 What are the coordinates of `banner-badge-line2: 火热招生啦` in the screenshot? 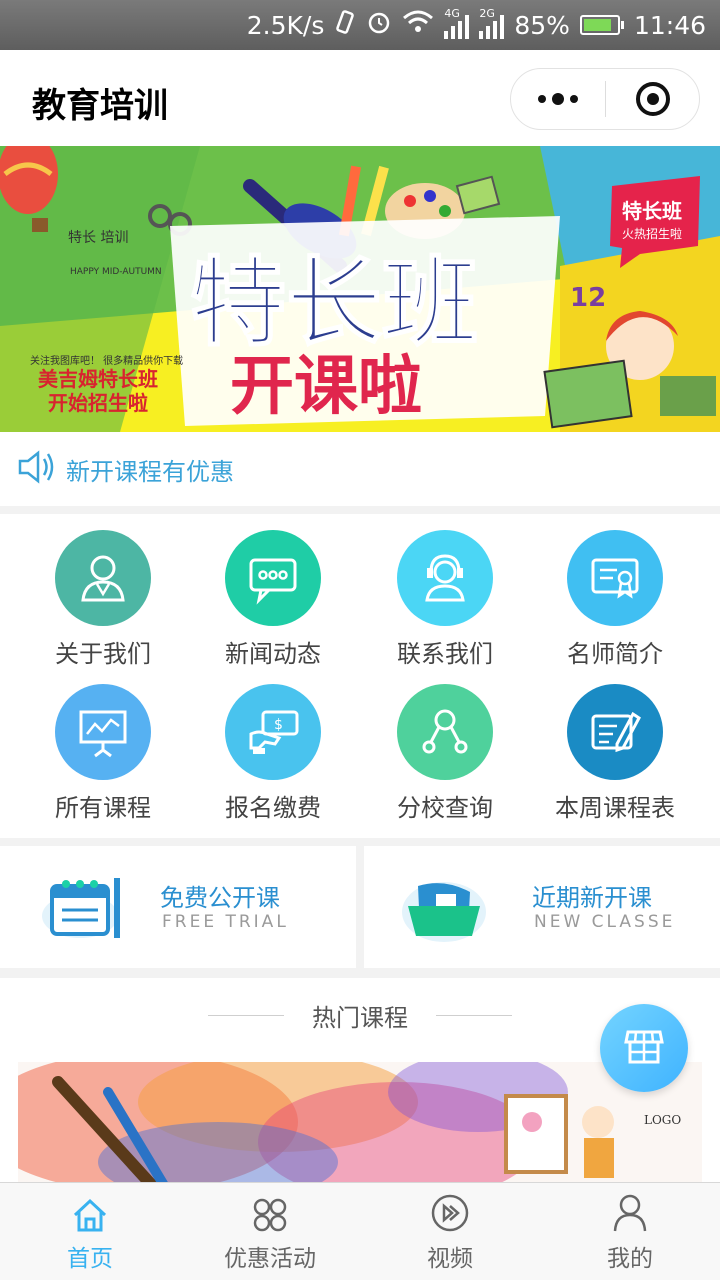 It's located at (652, 233).